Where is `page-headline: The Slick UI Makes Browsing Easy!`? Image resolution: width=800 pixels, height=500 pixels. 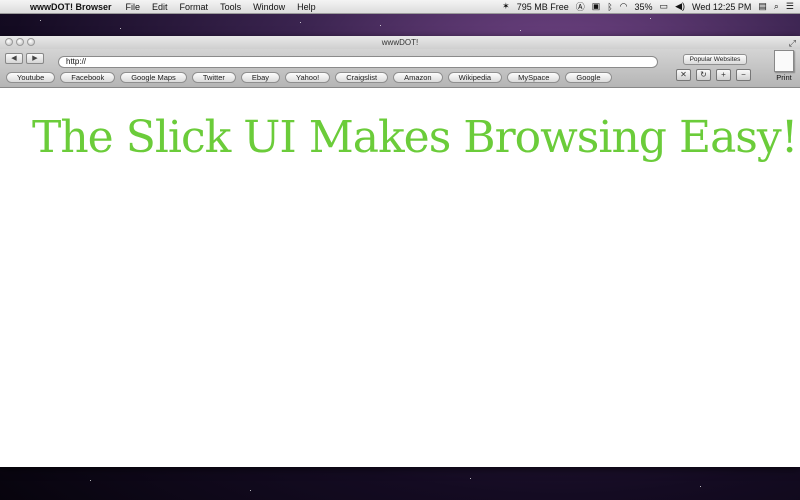
page-headline: The Slick UI Makes Browsing Easy! is located at coordinates (415, 137).